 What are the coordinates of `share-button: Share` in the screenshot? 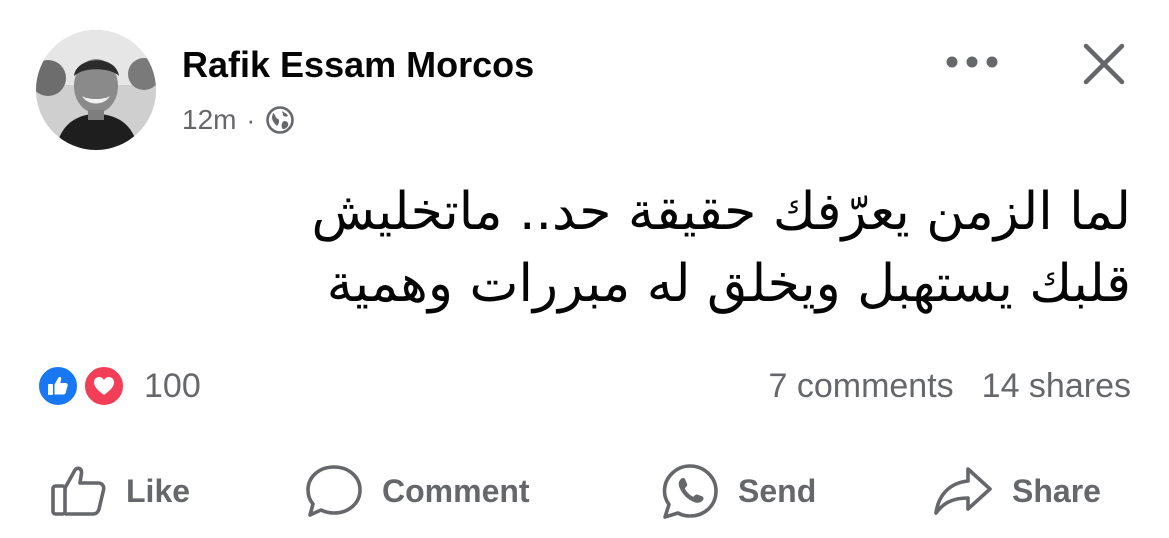 It's located at (1016, 491).